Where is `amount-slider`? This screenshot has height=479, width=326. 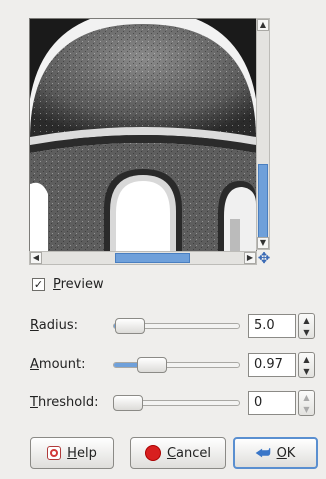
amount-slider is located at coordinates (176, 365).